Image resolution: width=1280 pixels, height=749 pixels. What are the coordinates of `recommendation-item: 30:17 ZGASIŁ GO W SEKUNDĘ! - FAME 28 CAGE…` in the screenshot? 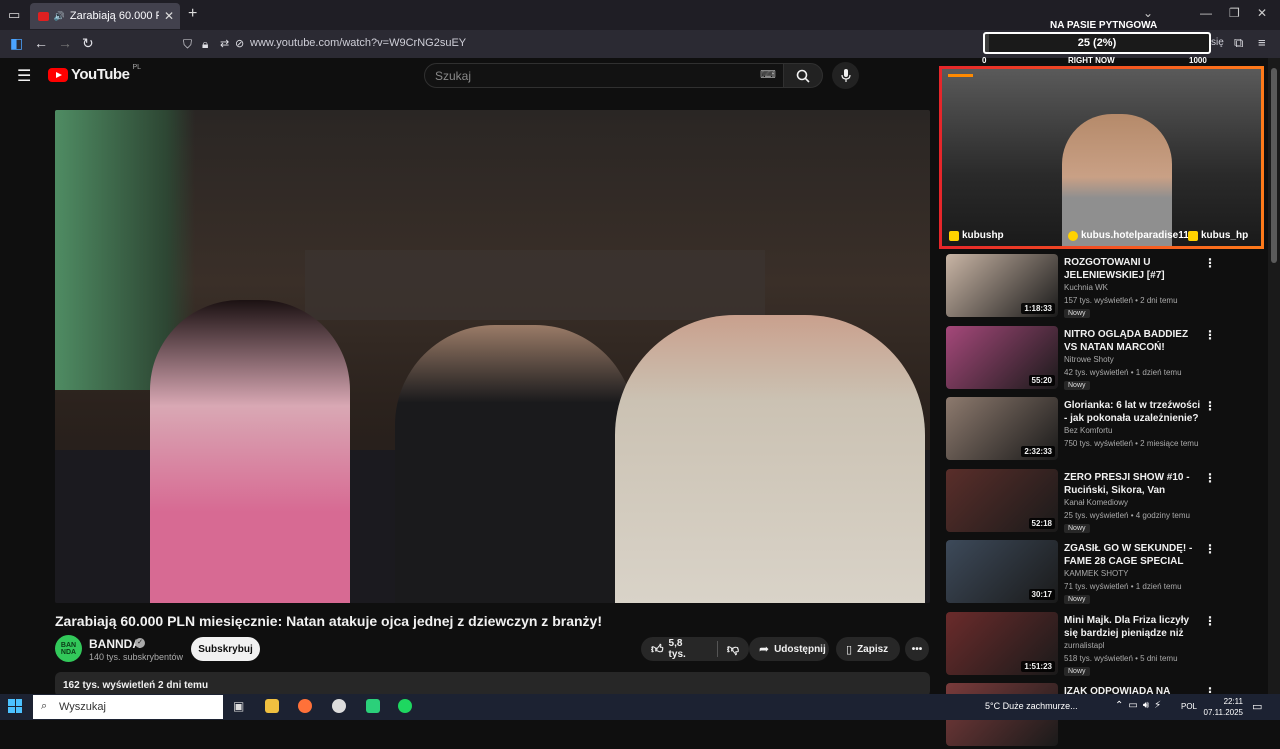 It's located at (1106, 573).